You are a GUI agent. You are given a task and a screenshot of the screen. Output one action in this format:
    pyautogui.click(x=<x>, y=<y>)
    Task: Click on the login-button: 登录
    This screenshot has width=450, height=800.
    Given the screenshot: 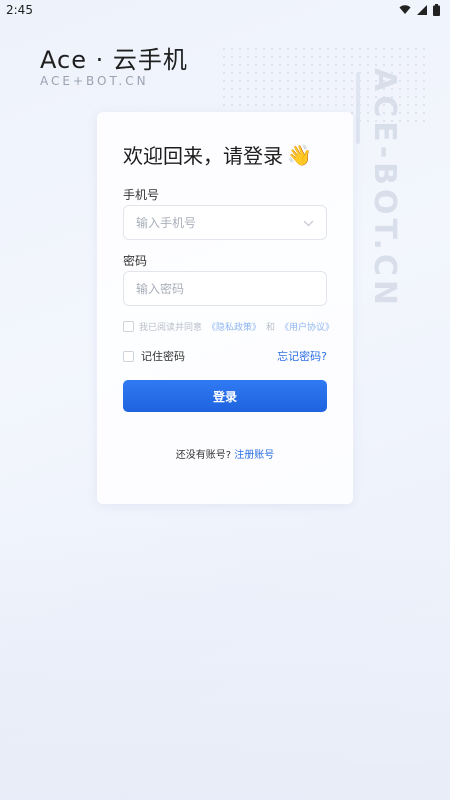 What is the action you would take?
    pyautogui.click(x=225, y=396)
    